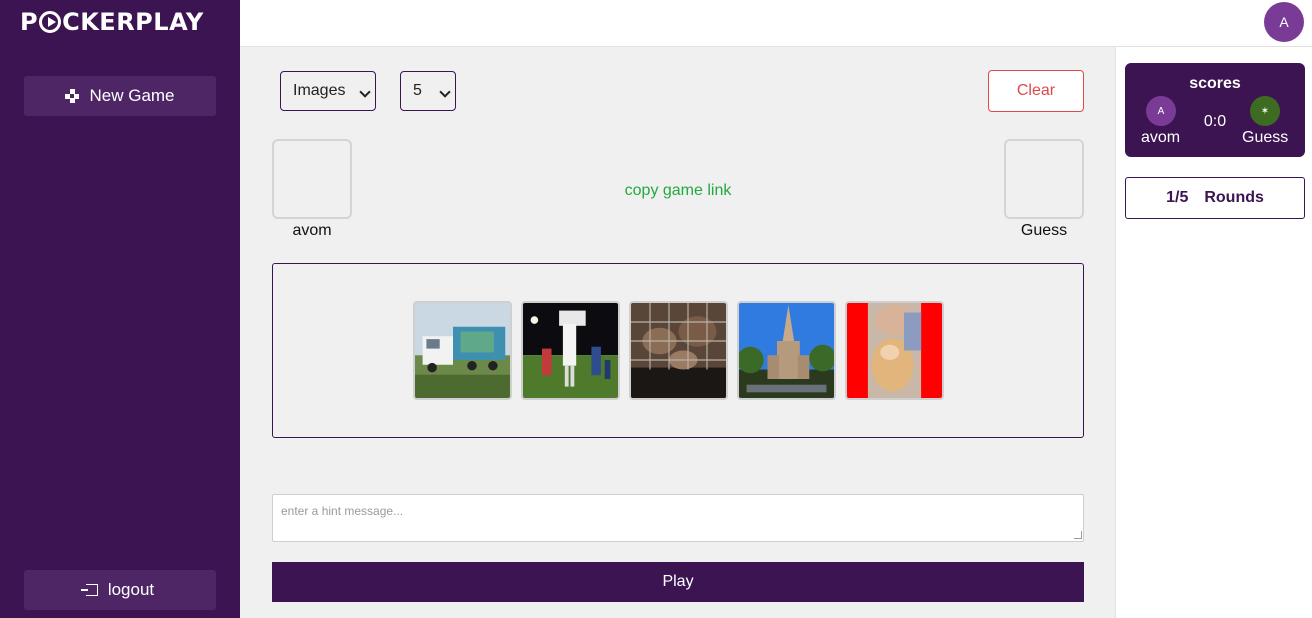 This screenshot has height=618, width=1312. Describe the element at coordinates (1265, 111) in the screenshot. I see `player-b-avatar: ✶` at that location.